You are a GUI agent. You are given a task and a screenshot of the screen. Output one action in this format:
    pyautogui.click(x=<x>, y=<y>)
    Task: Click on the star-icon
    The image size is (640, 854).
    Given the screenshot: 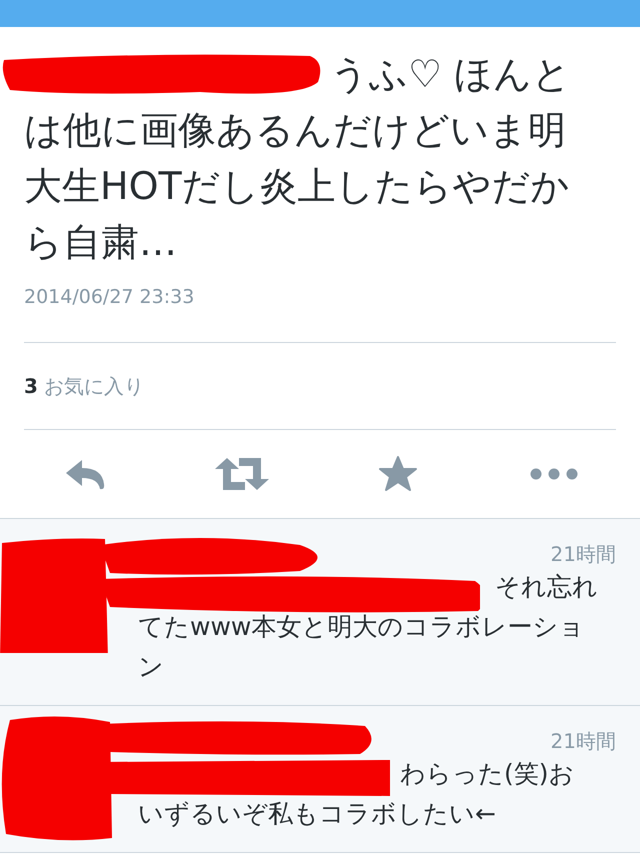 What is the action you would take?
    pyautogui.click(x=398, y=474)
    